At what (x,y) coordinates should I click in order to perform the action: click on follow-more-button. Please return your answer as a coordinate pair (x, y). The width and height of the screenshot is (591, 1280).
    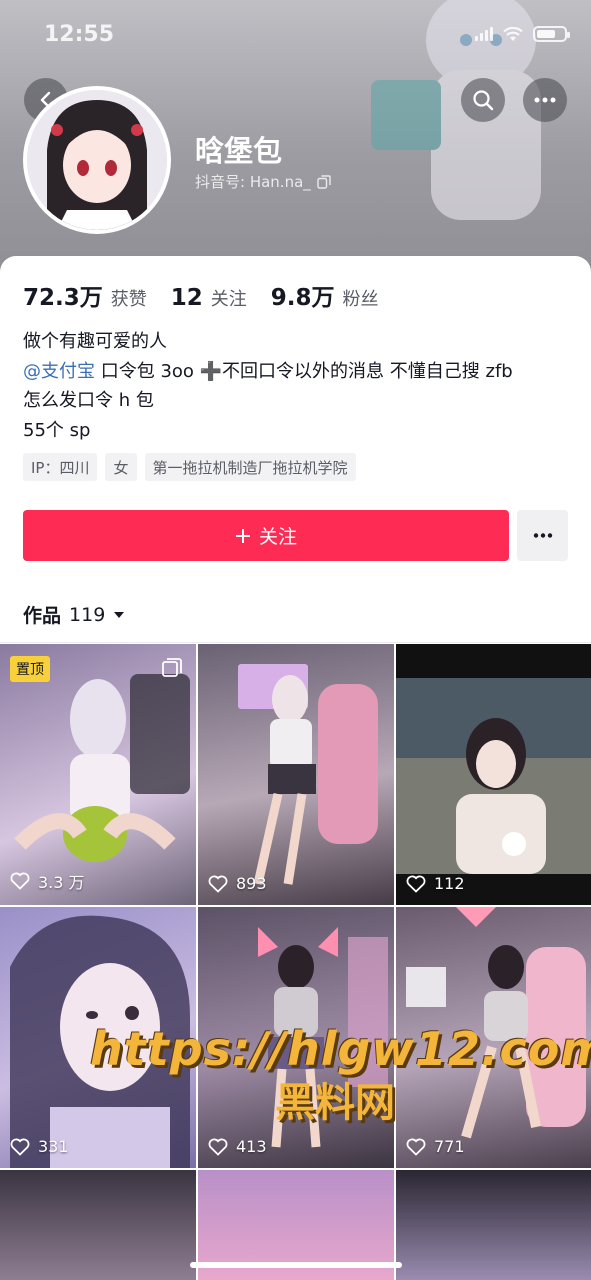
    Looking at the image, I should click on (542, 535).